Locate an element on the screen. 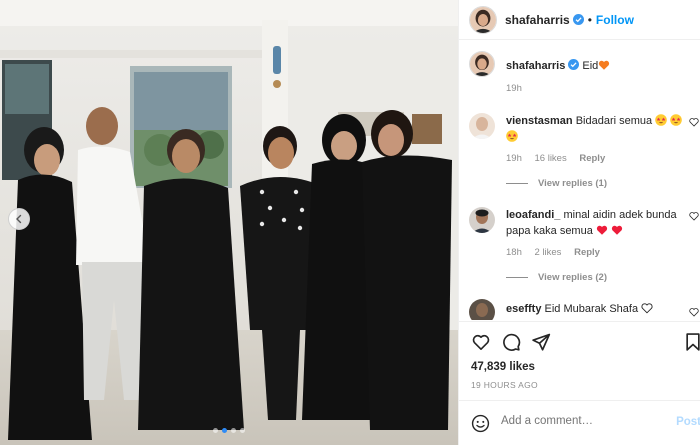 Image resolution: width=700 pixels, height=445 pixels. caption-text: Eid is located at coordinates (590, 66).